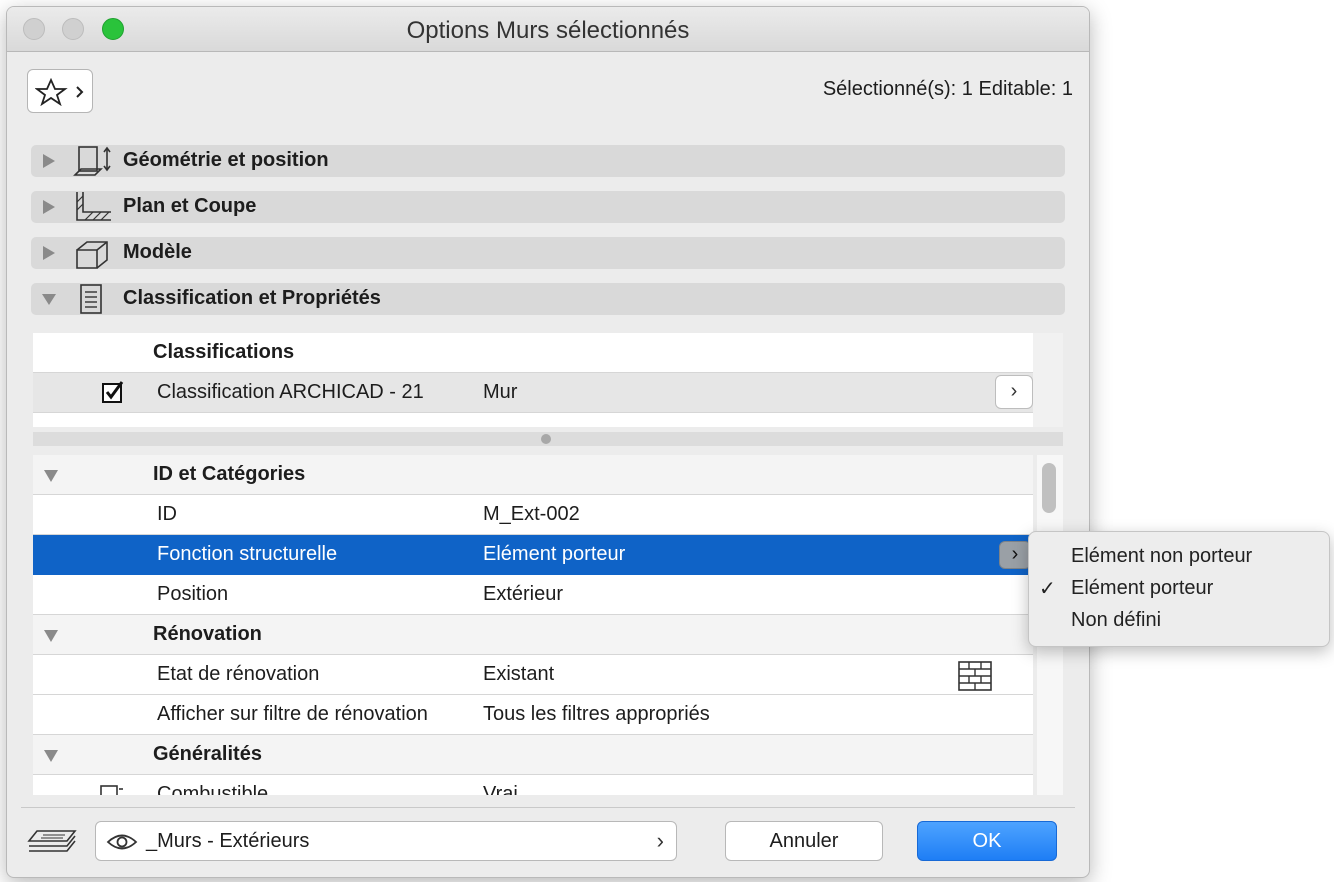  Describe the element at coordinates (93, 206) in the screenshot. I see `floorplan-section-icon` at that location.